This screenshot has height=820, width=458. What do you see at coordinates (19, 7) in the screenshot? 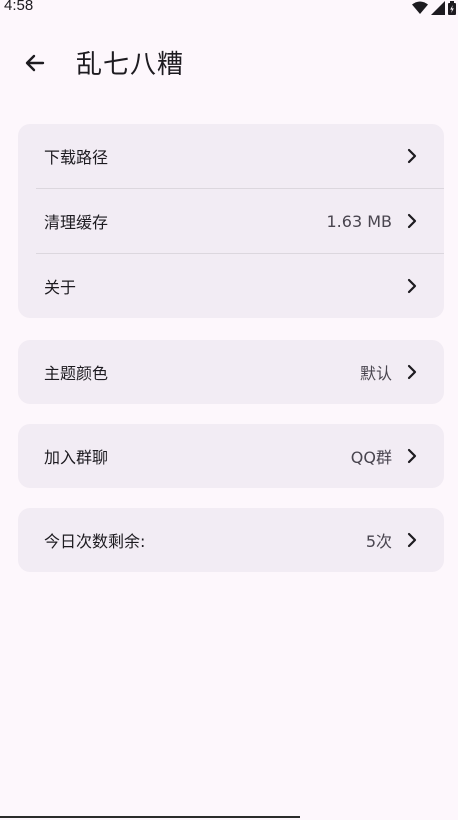
I see `status-time: 4:58` at bounding box center [19, 7].